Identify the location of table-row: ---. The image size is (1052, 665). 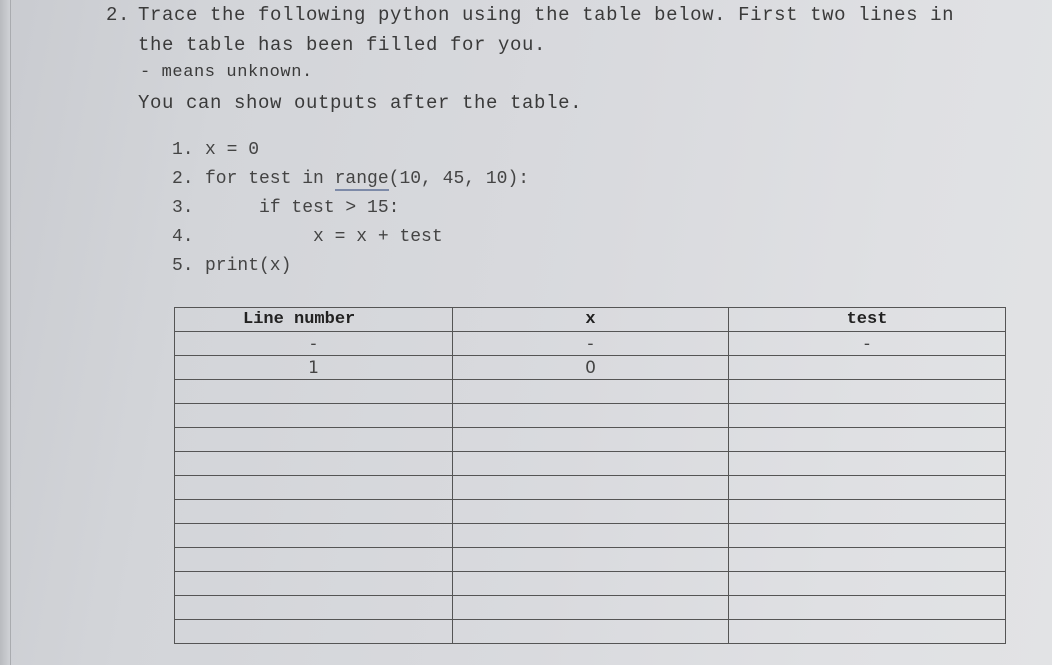
(590, 343).